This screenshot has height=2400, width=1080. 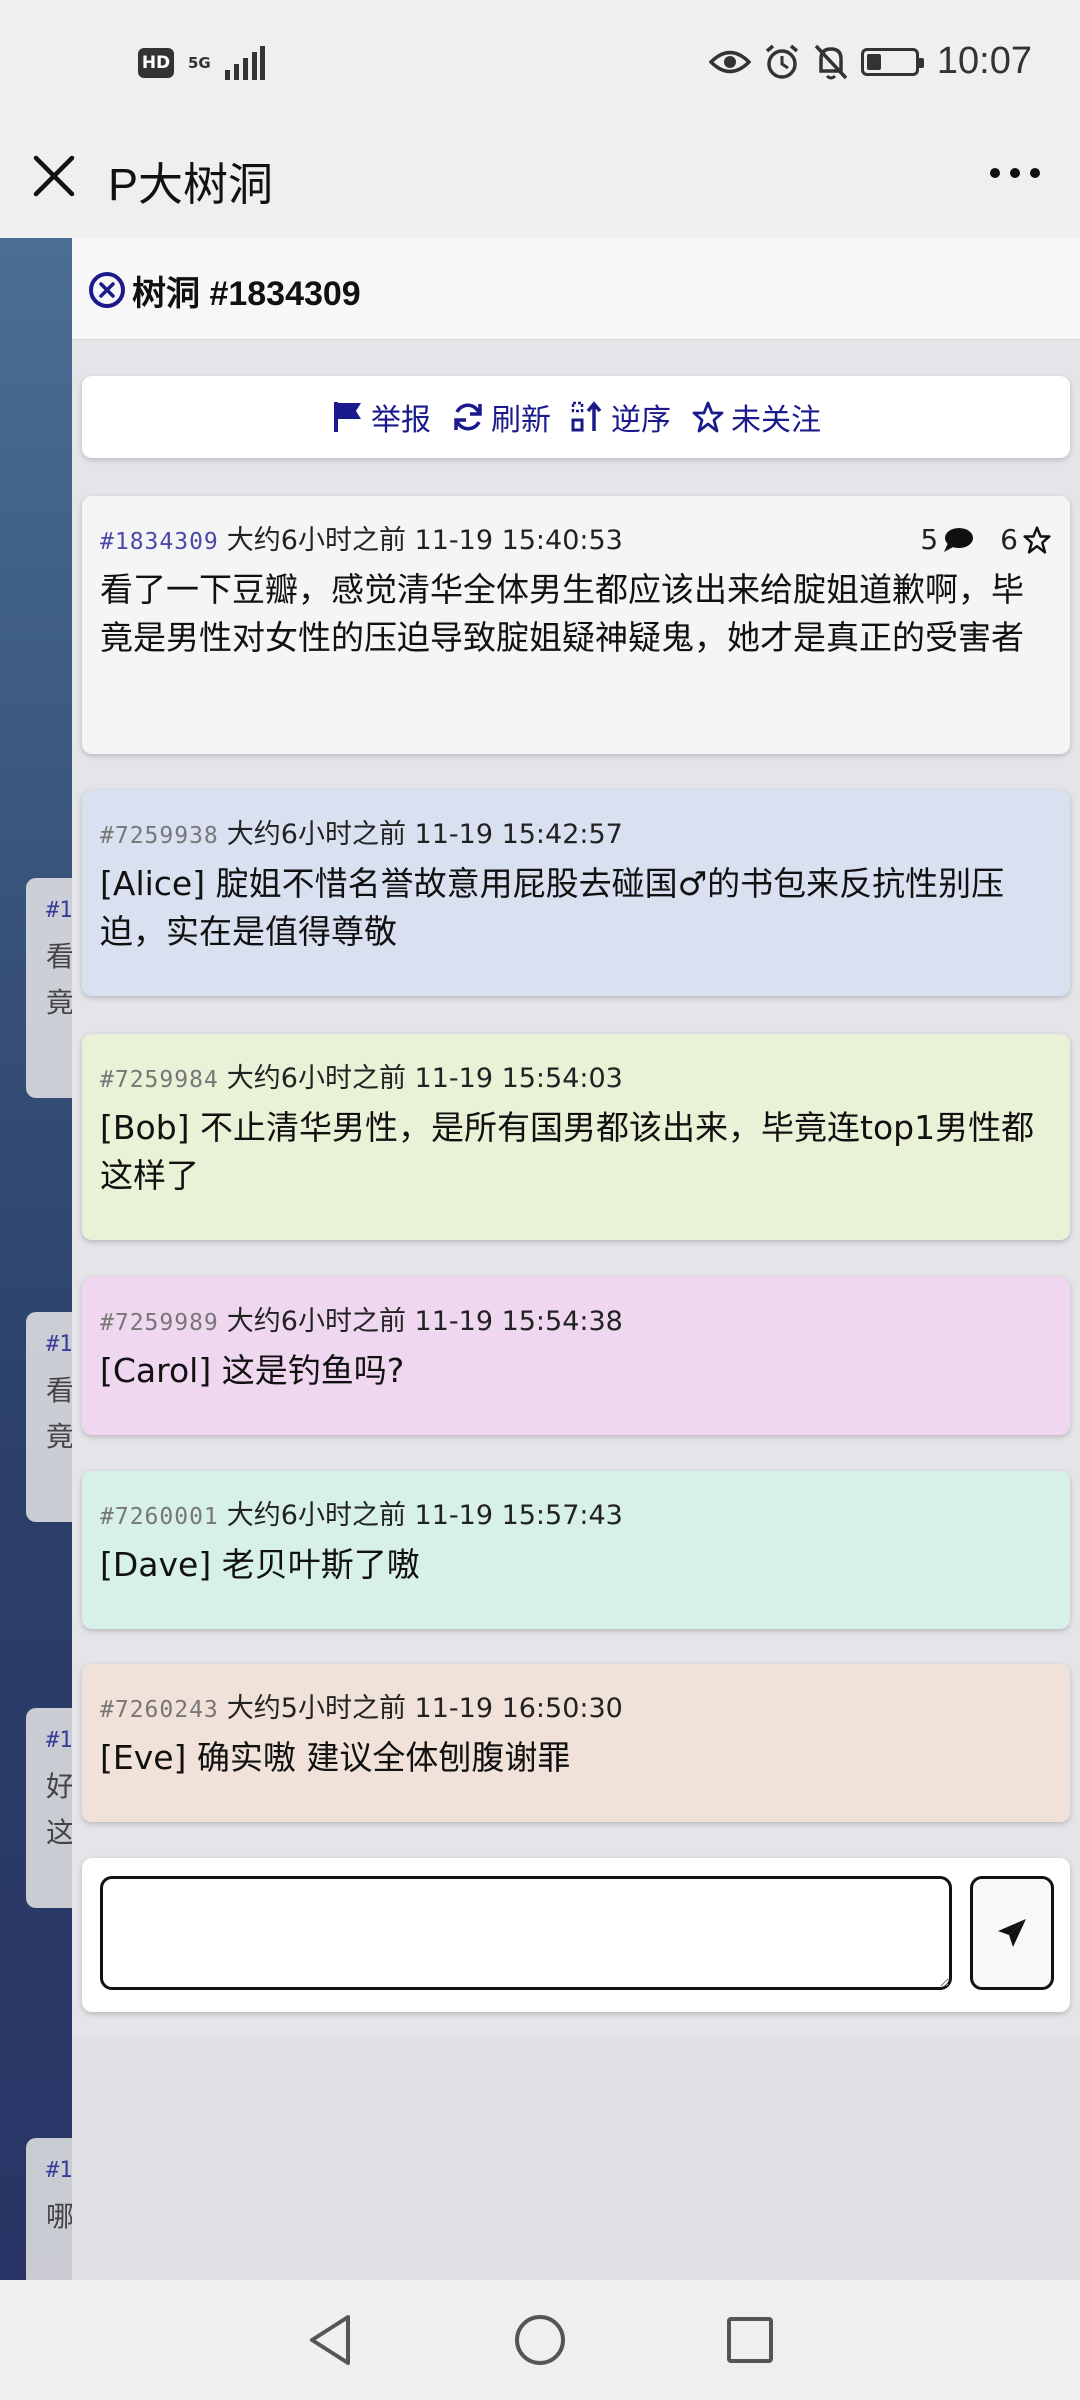 What do you see at coordinates (252, 1370) in the screenshot?
I see `reply-content: [Carol] 这是钓鱼吗?` at bounding box center [252, 1370].